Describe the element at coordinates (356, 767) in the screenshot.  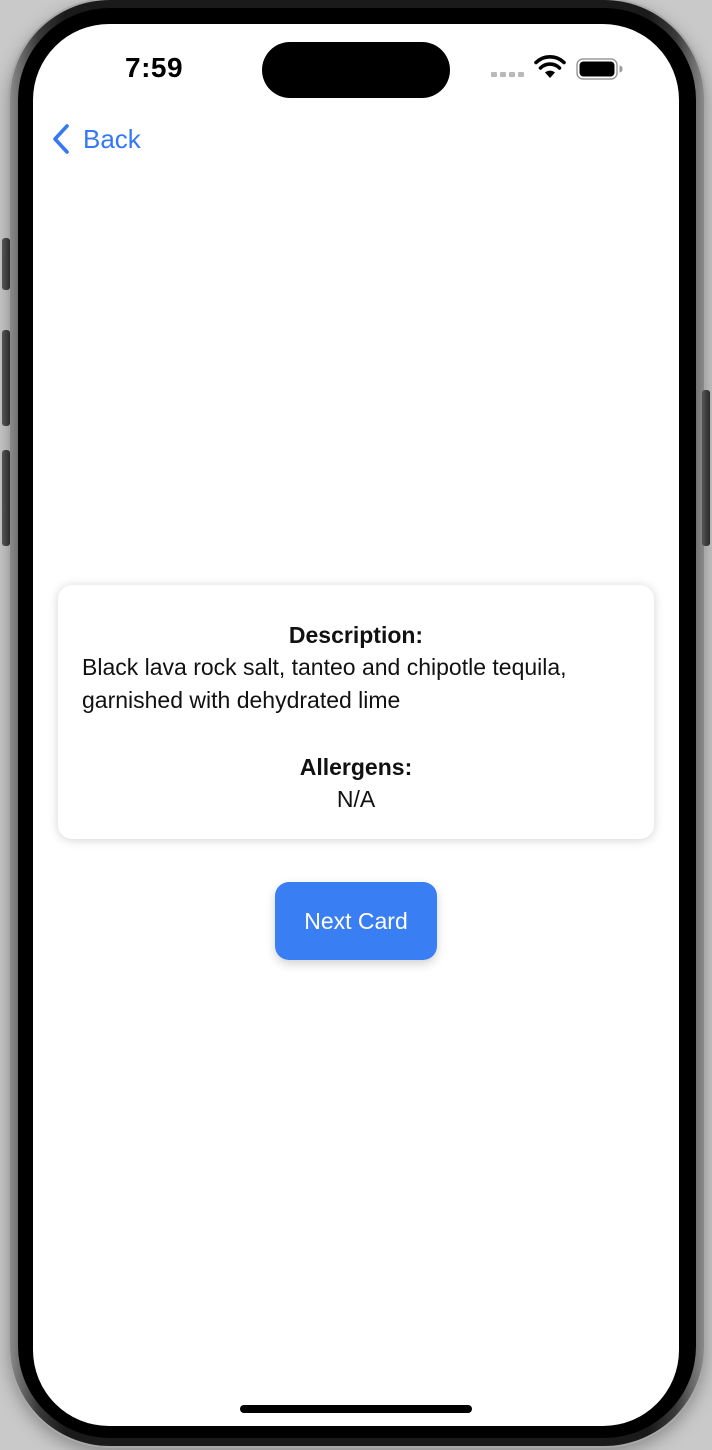
I see `allergens-label: Allergens:` at that location.